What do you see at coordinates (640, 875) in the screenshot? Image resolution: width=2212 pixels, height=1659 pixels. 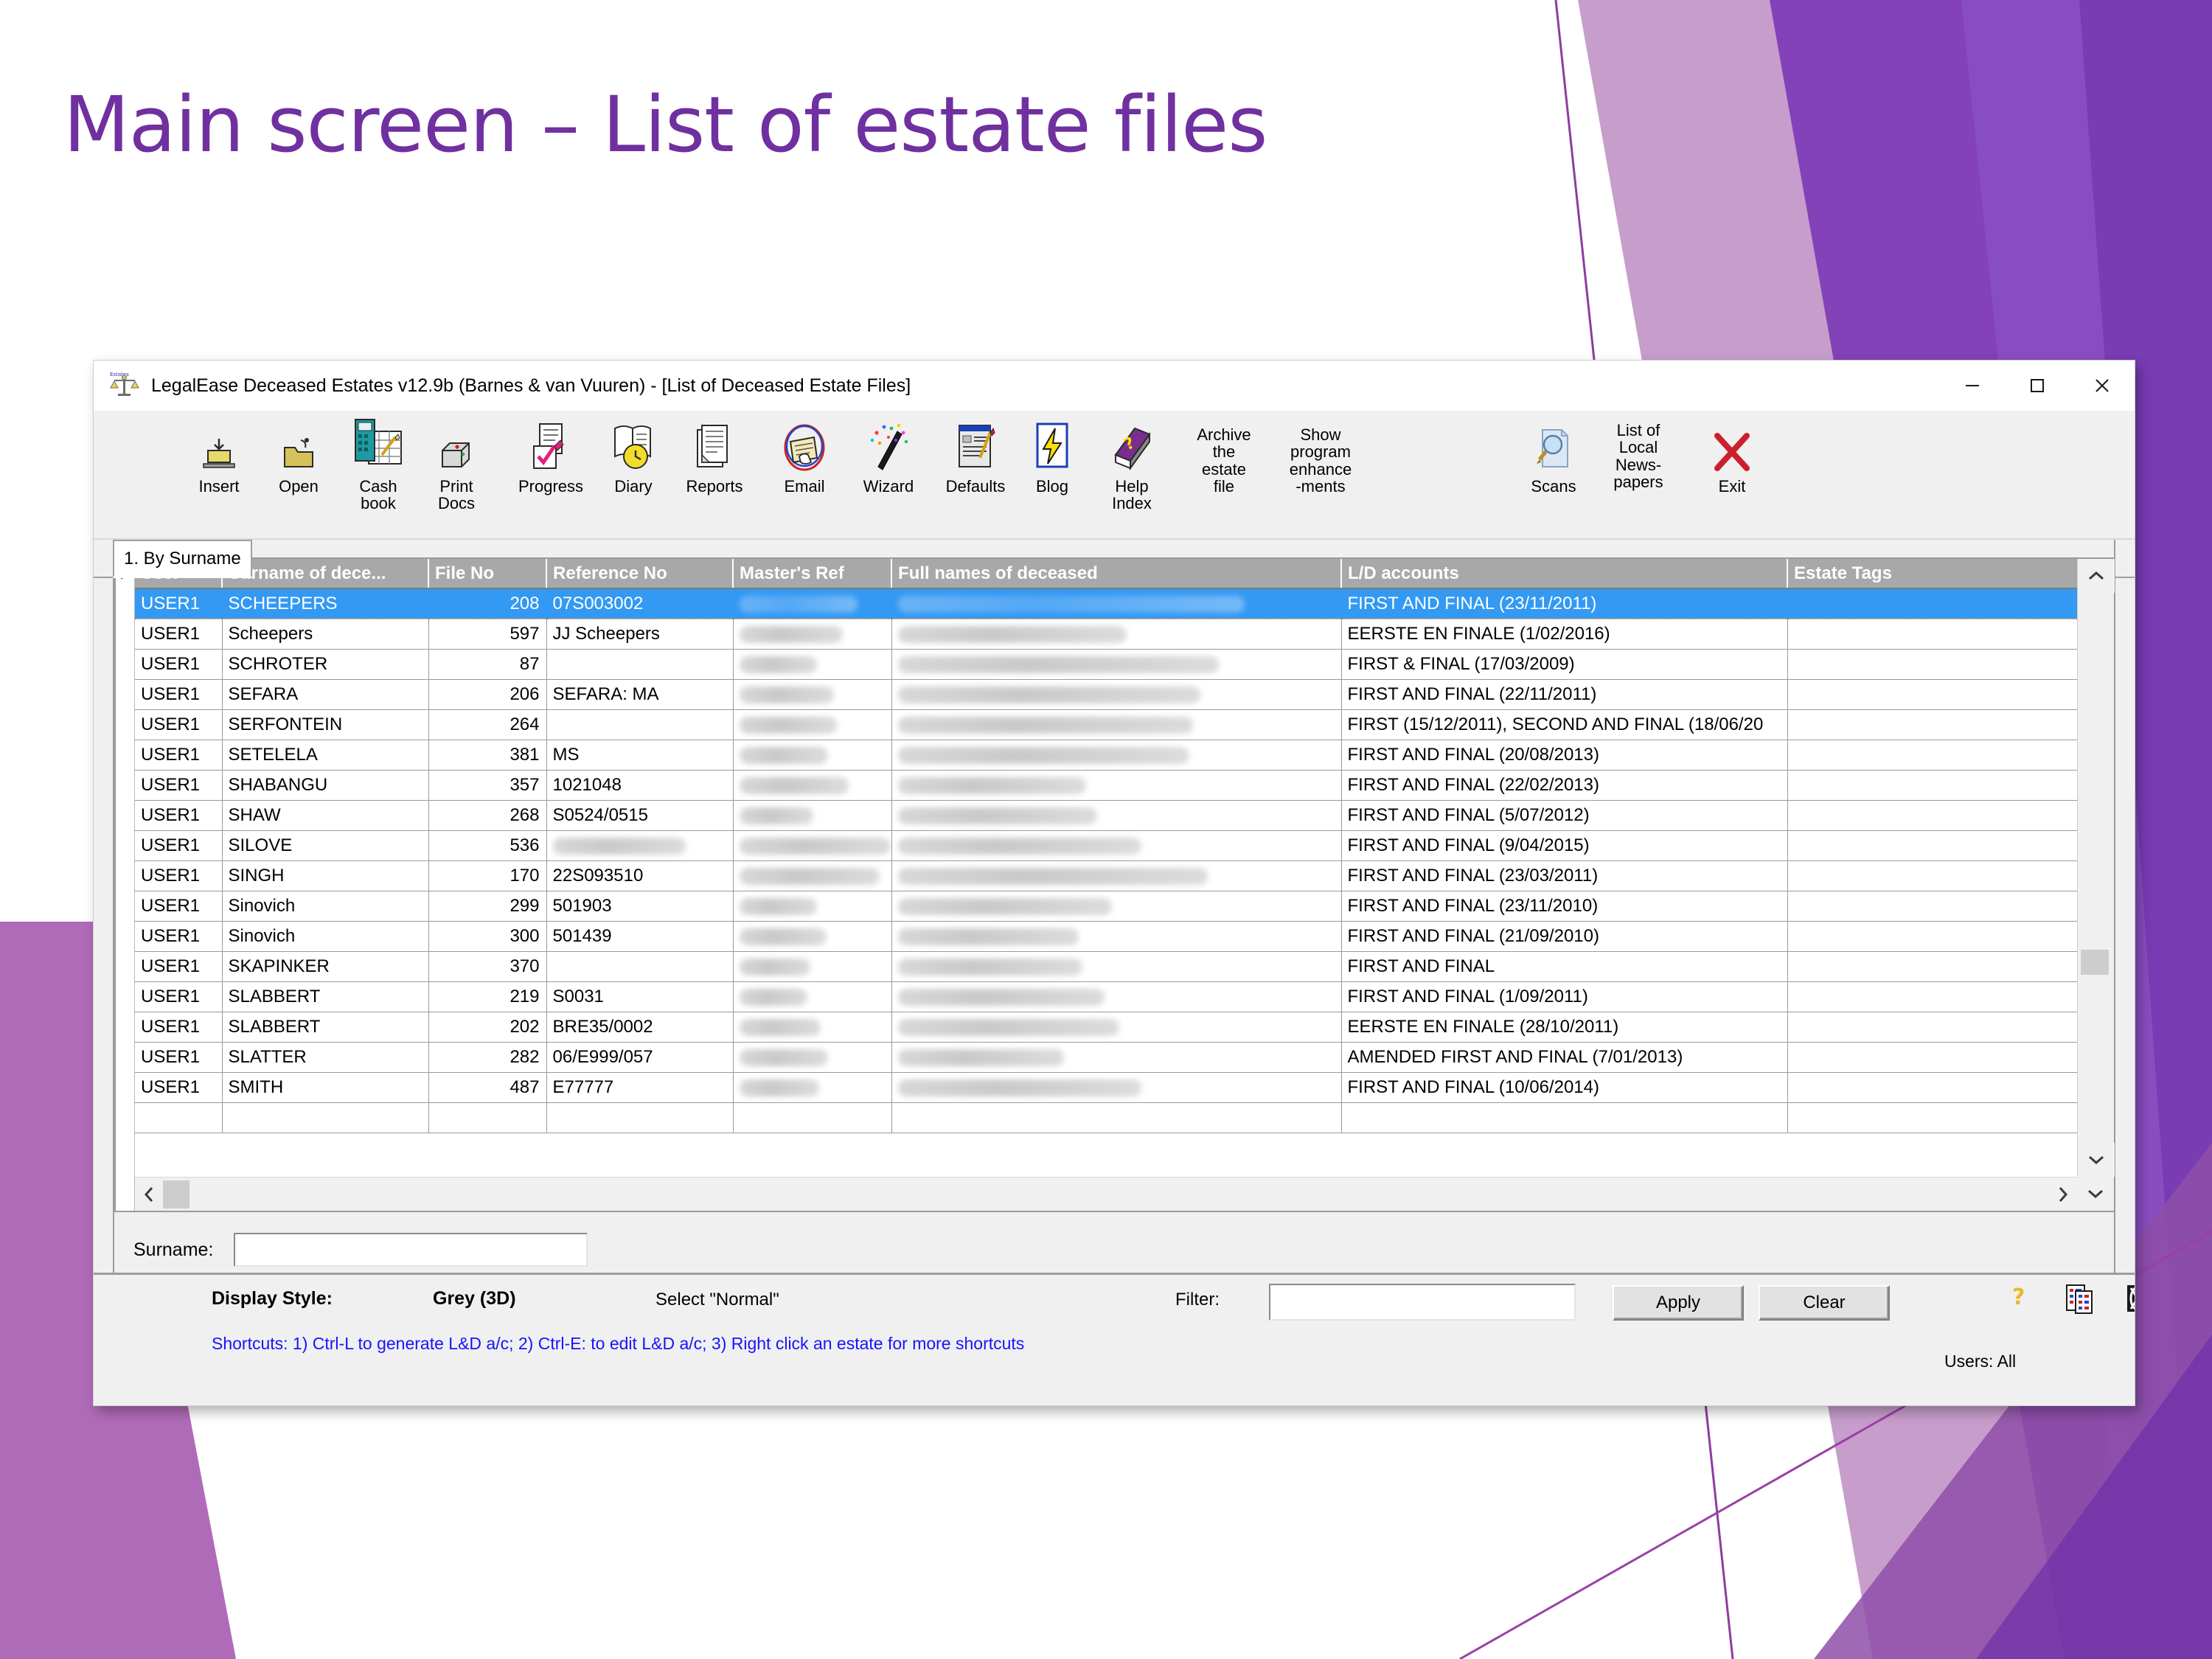 I see `cell-reference-no: 22S093510` at bounding box center [640, 875].